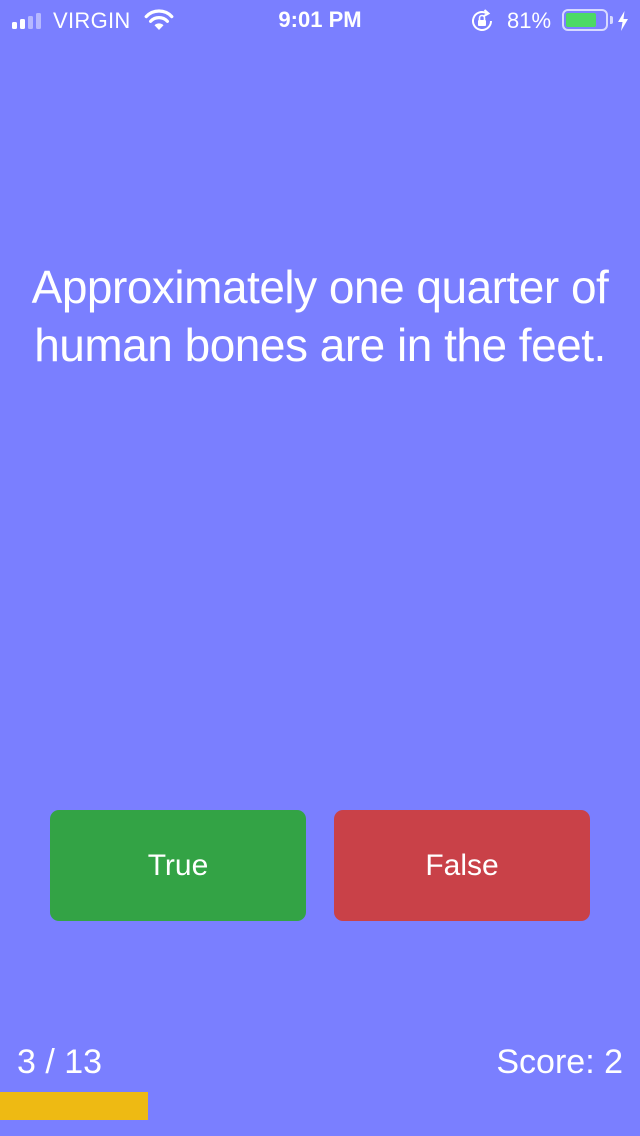 The image size is (640, 1136). Describe the element at coordinates (178, 865) in the screenshot. I see `true-button: True` at that location.